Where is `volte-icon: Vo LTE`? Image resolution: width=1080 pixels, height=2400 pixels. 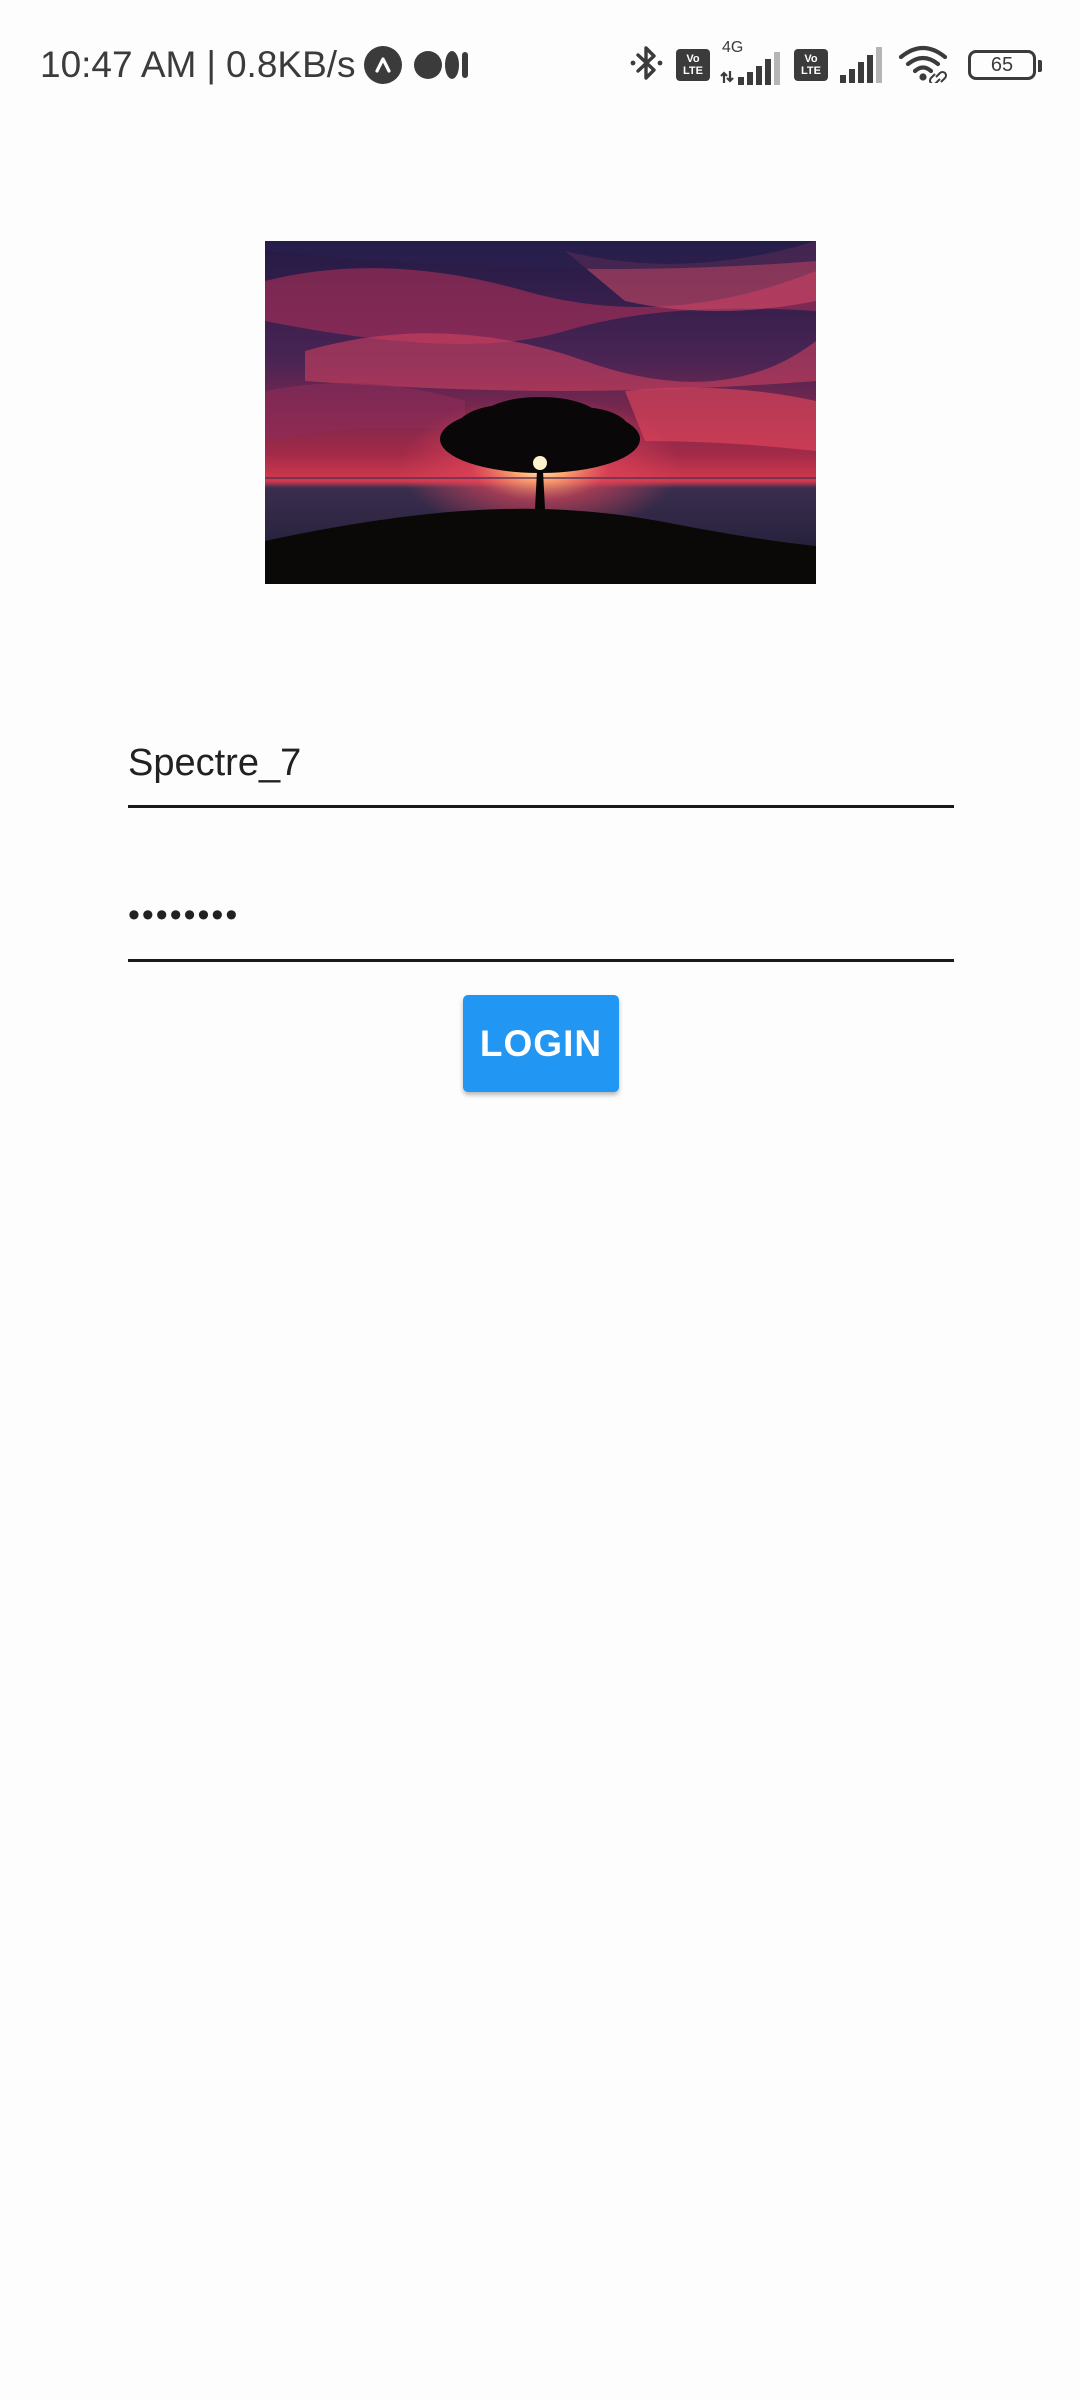
volte-icon: Vo LTE is located at coordinates (693, 65).